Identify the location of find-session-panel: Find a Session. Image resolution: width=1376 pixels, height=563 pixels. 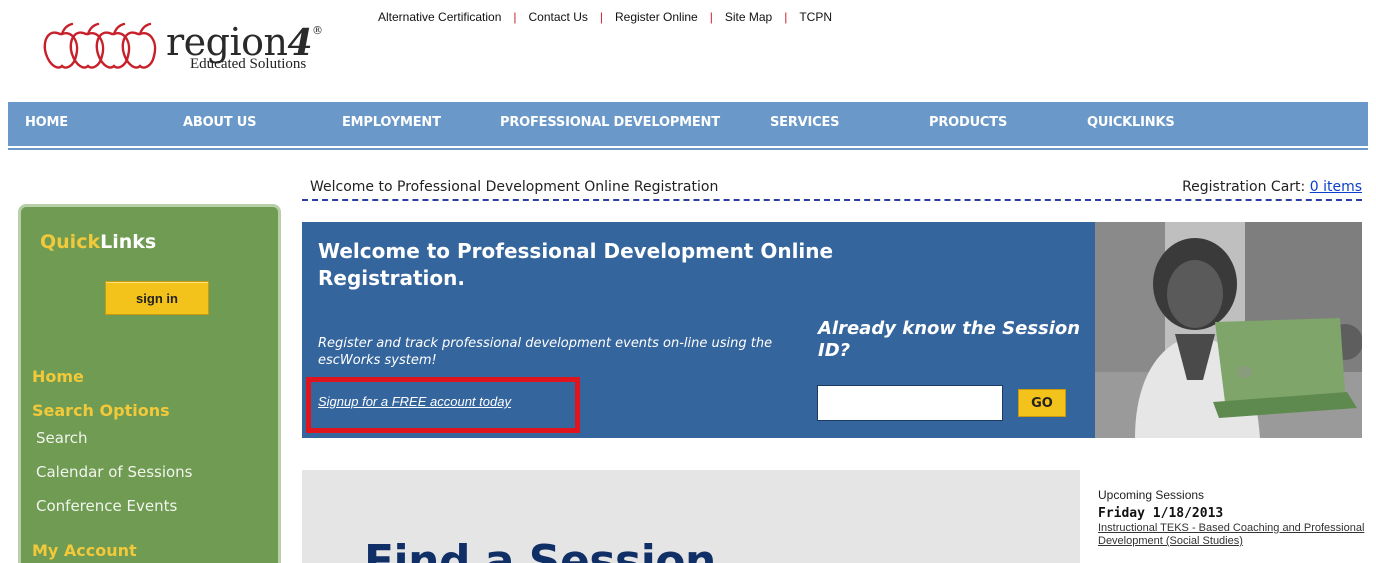
(691, 516).